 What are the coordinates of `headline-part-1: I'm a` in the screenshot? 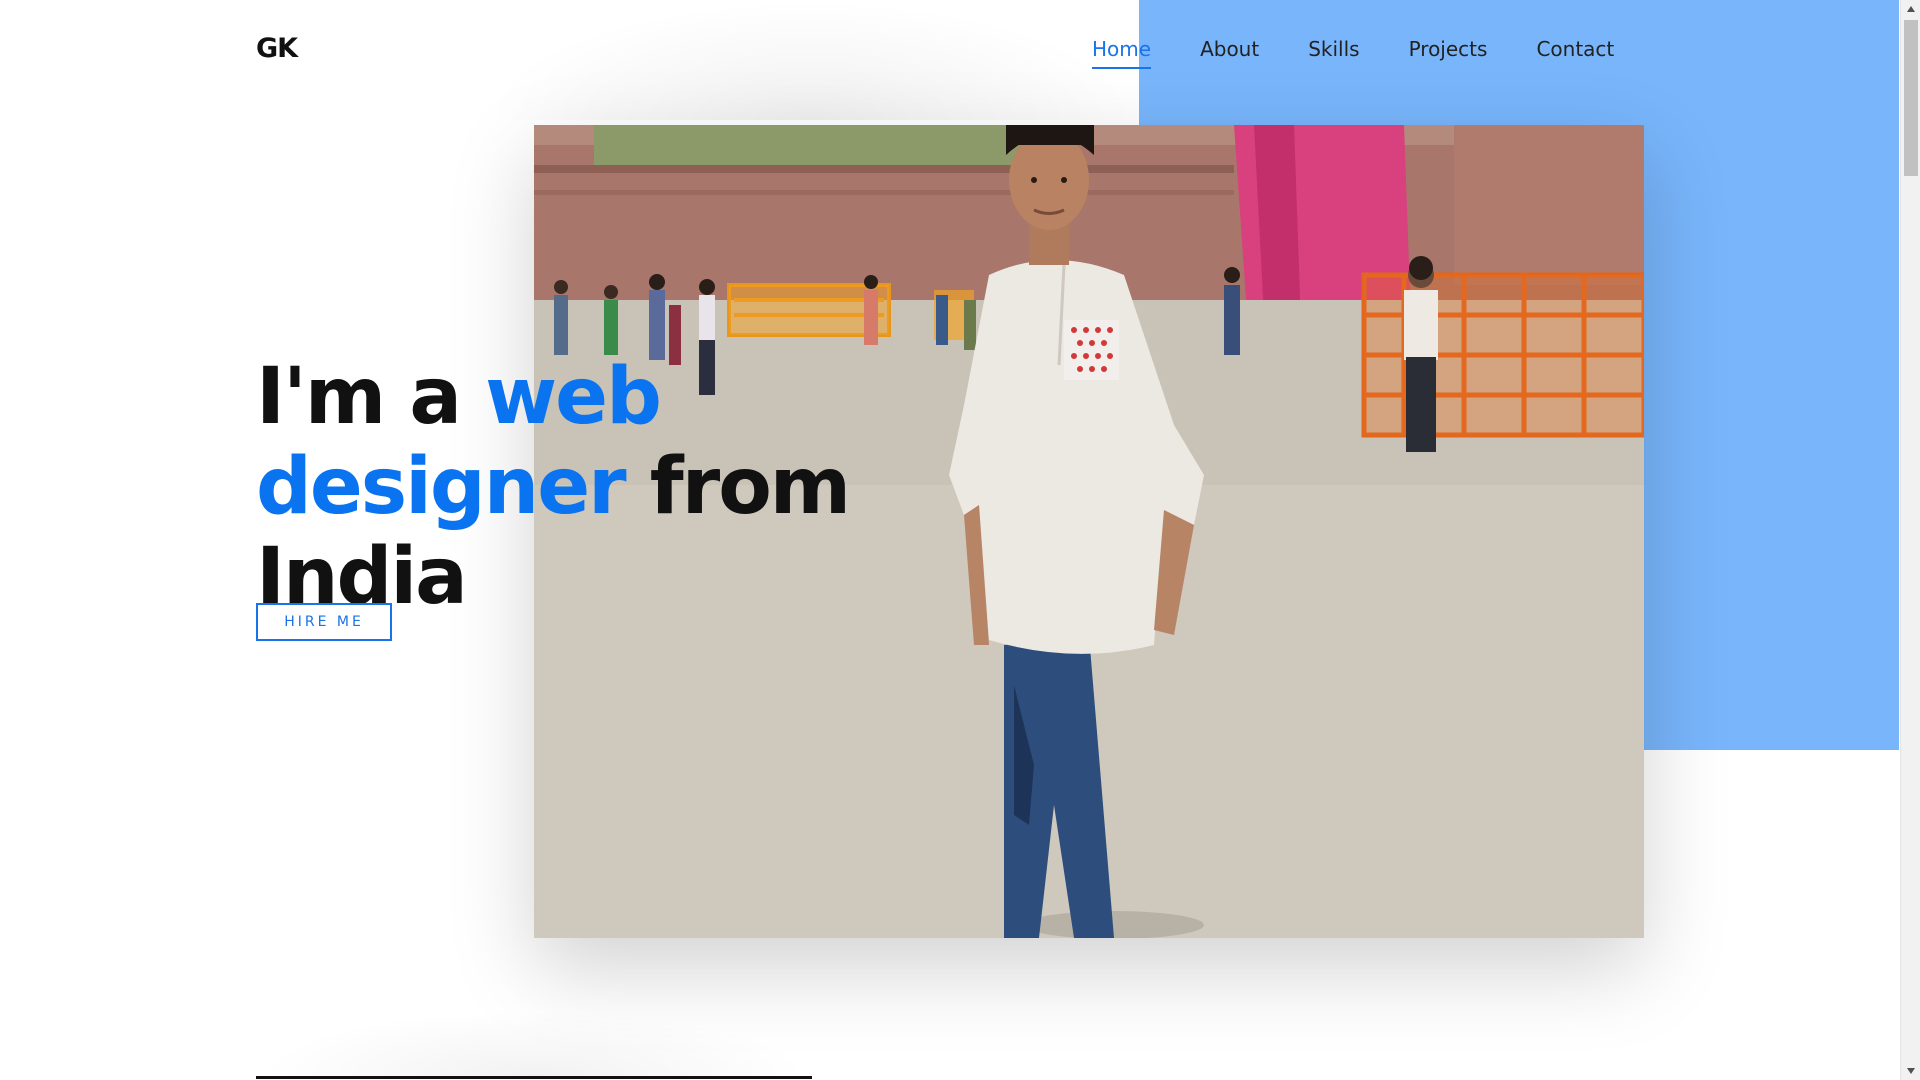 It's located at (371, 397).